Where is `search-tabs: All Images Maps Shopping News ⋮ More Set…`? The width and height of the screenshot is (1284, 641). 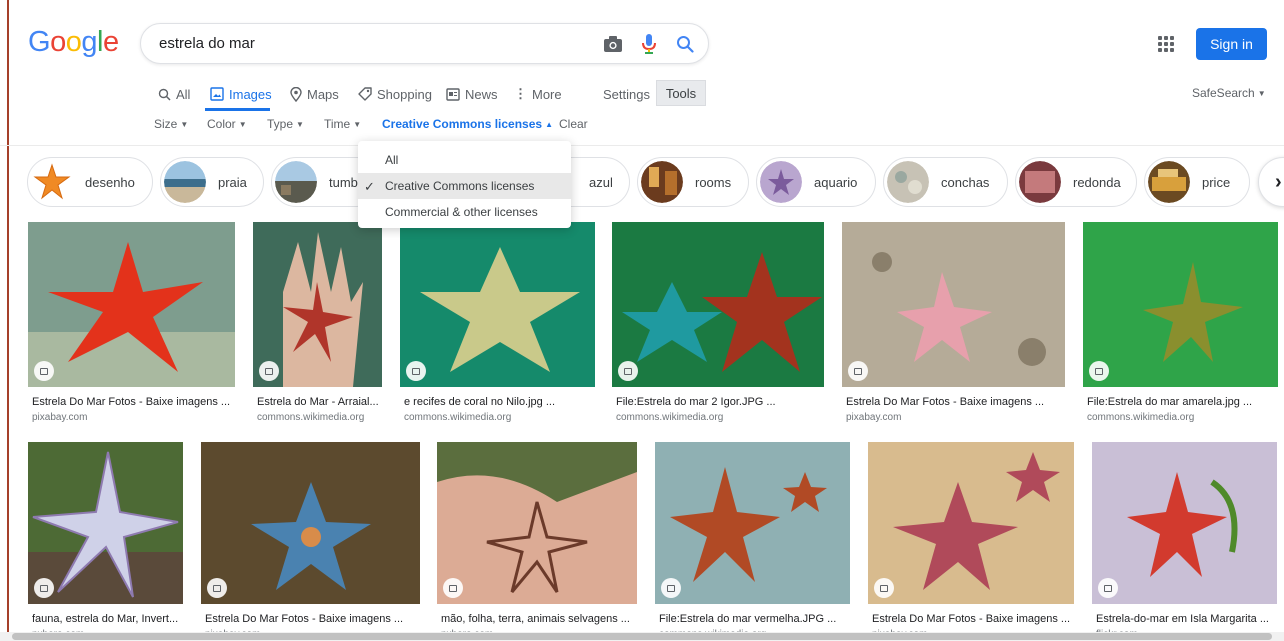 search-tabs: All Images Maps Shopping News ⋮ More Set… is located at coordinates (642, 94).